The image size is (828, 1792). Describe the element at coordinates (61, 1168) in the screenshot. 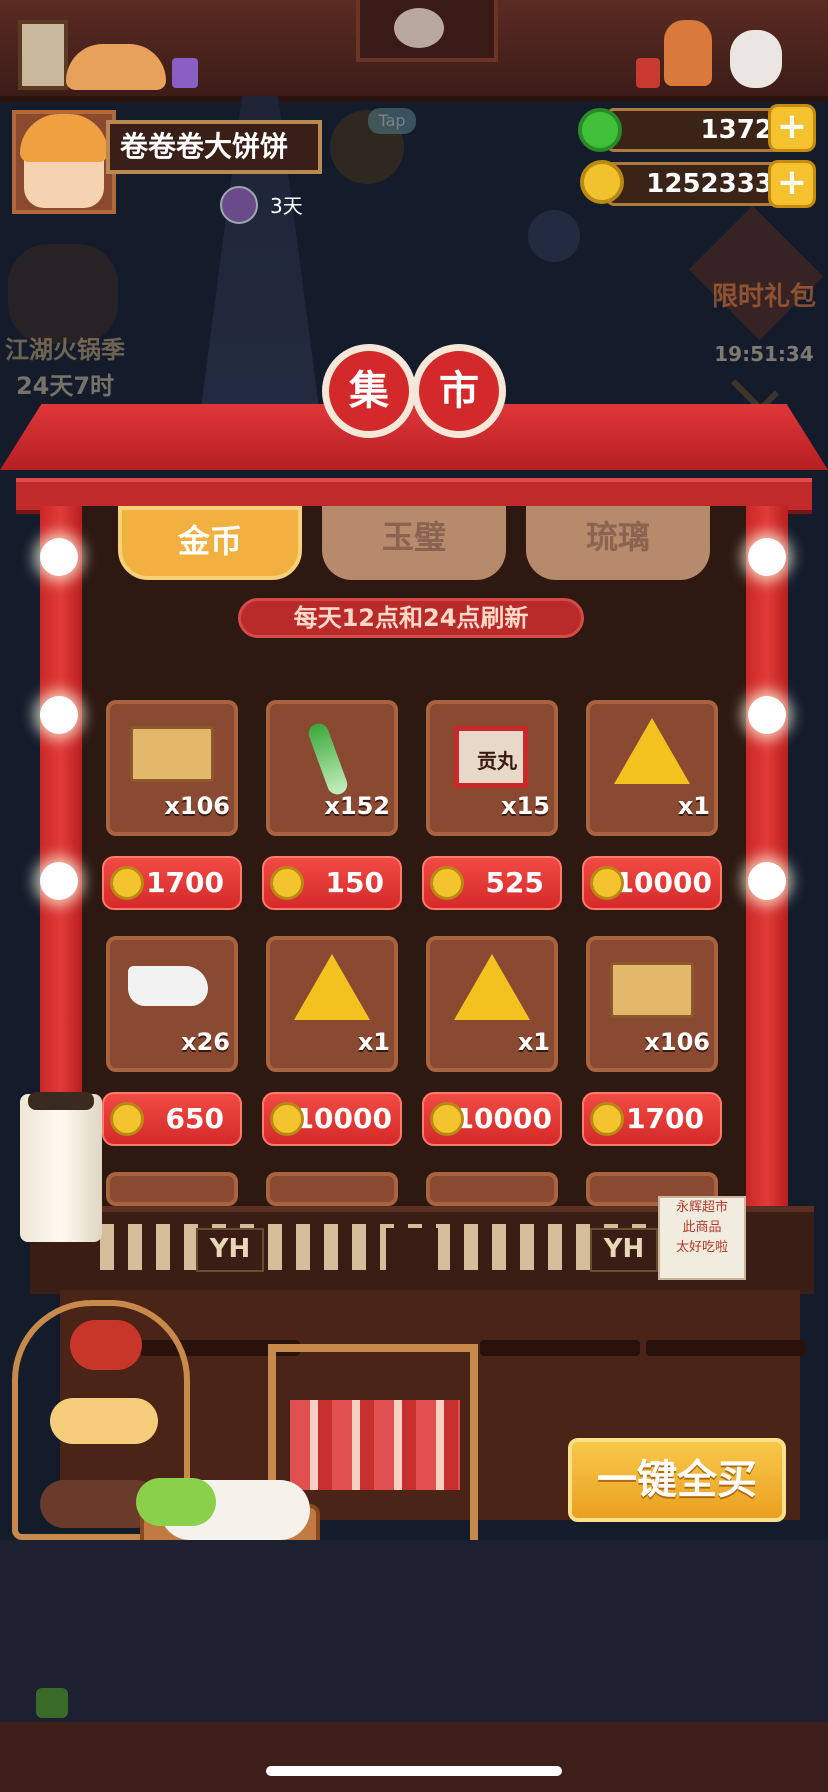

I see `paper-roll` at that location.